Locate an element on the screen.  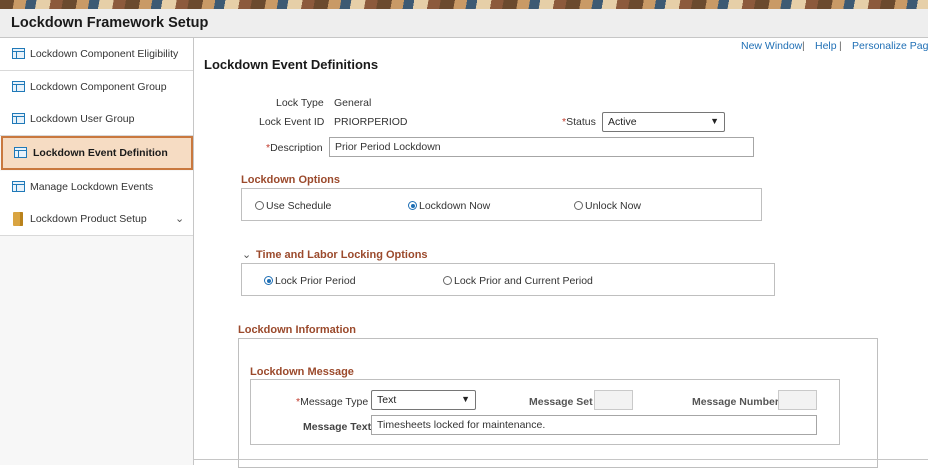
message-text-label: Message Text is located at coordinates (337, 427).